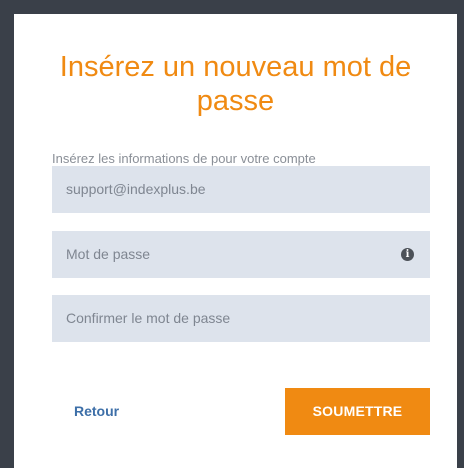  Describe the element at coordinates (136, 189) in the screenshot. I see `email-field-value: support@indexplus.be` at that location.